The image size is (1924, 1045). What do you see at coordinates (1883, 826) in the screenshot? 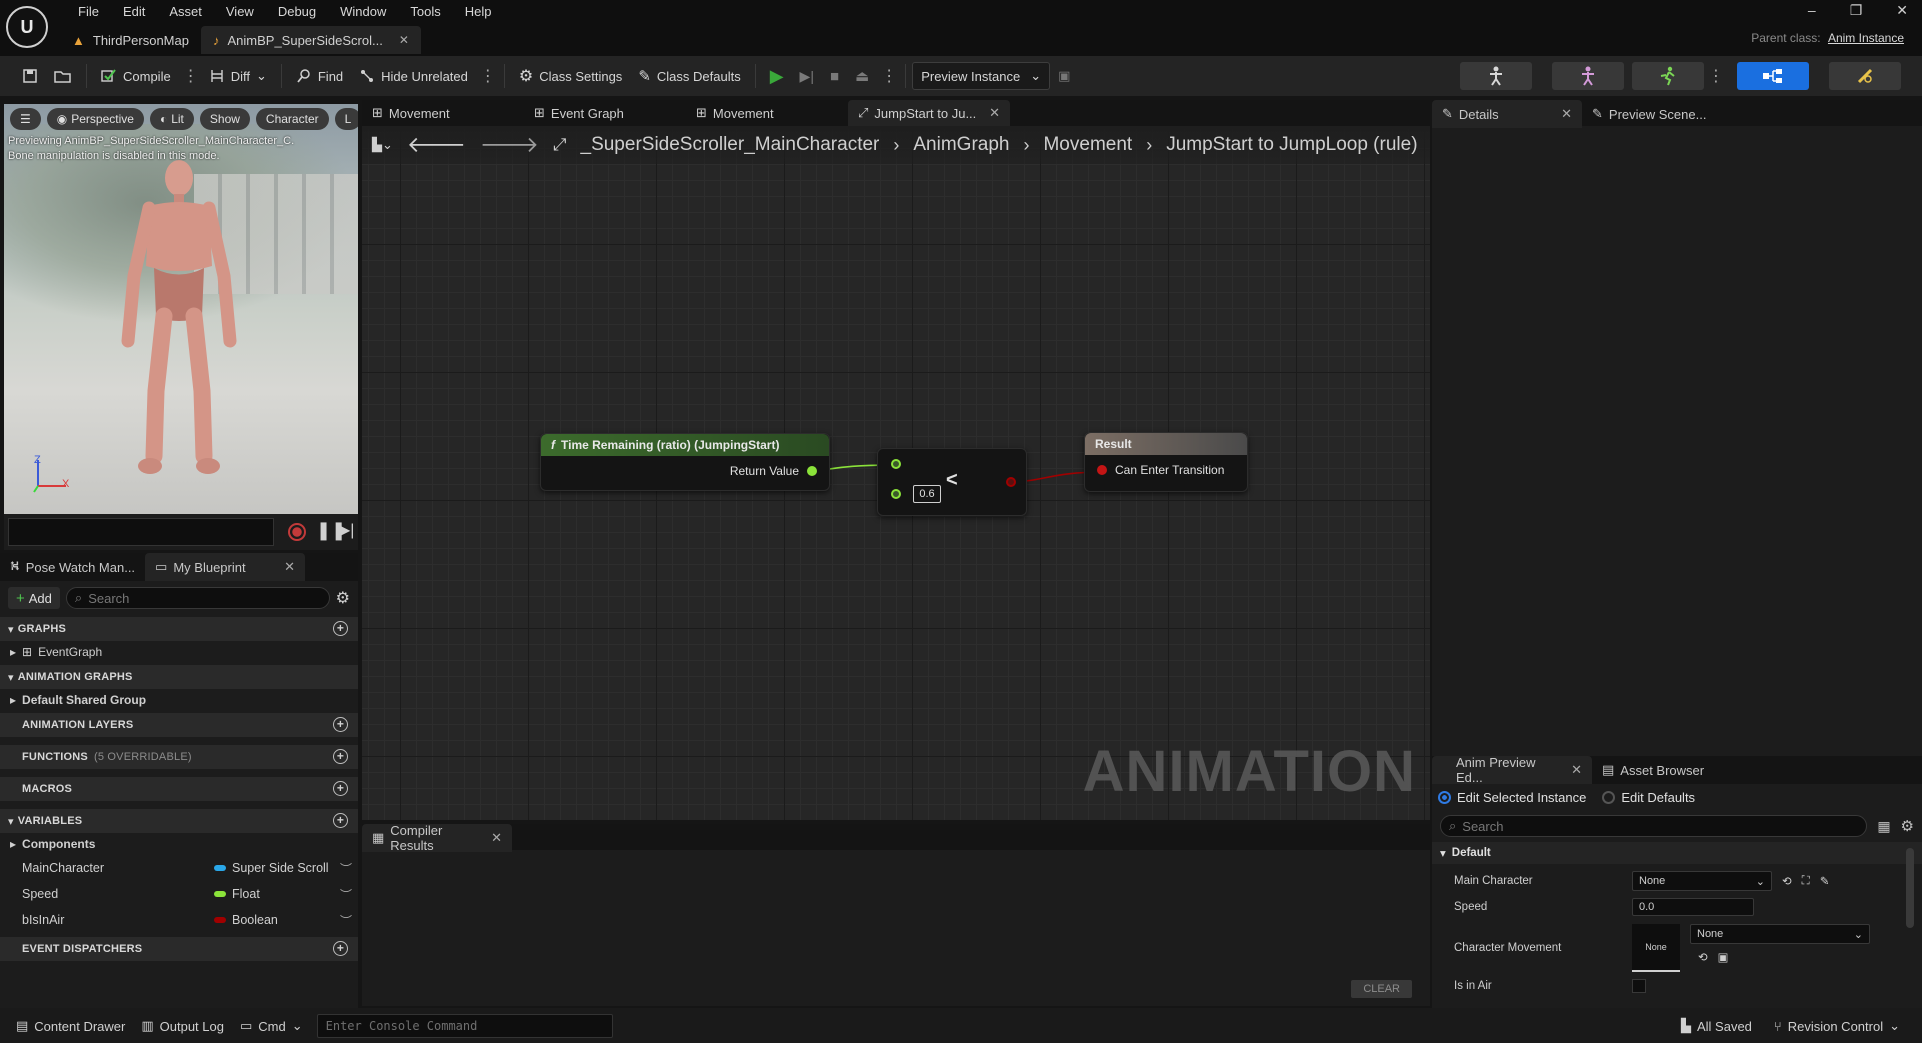
I see `table-view-icon: ▦` at bounding box center [1883, 826].